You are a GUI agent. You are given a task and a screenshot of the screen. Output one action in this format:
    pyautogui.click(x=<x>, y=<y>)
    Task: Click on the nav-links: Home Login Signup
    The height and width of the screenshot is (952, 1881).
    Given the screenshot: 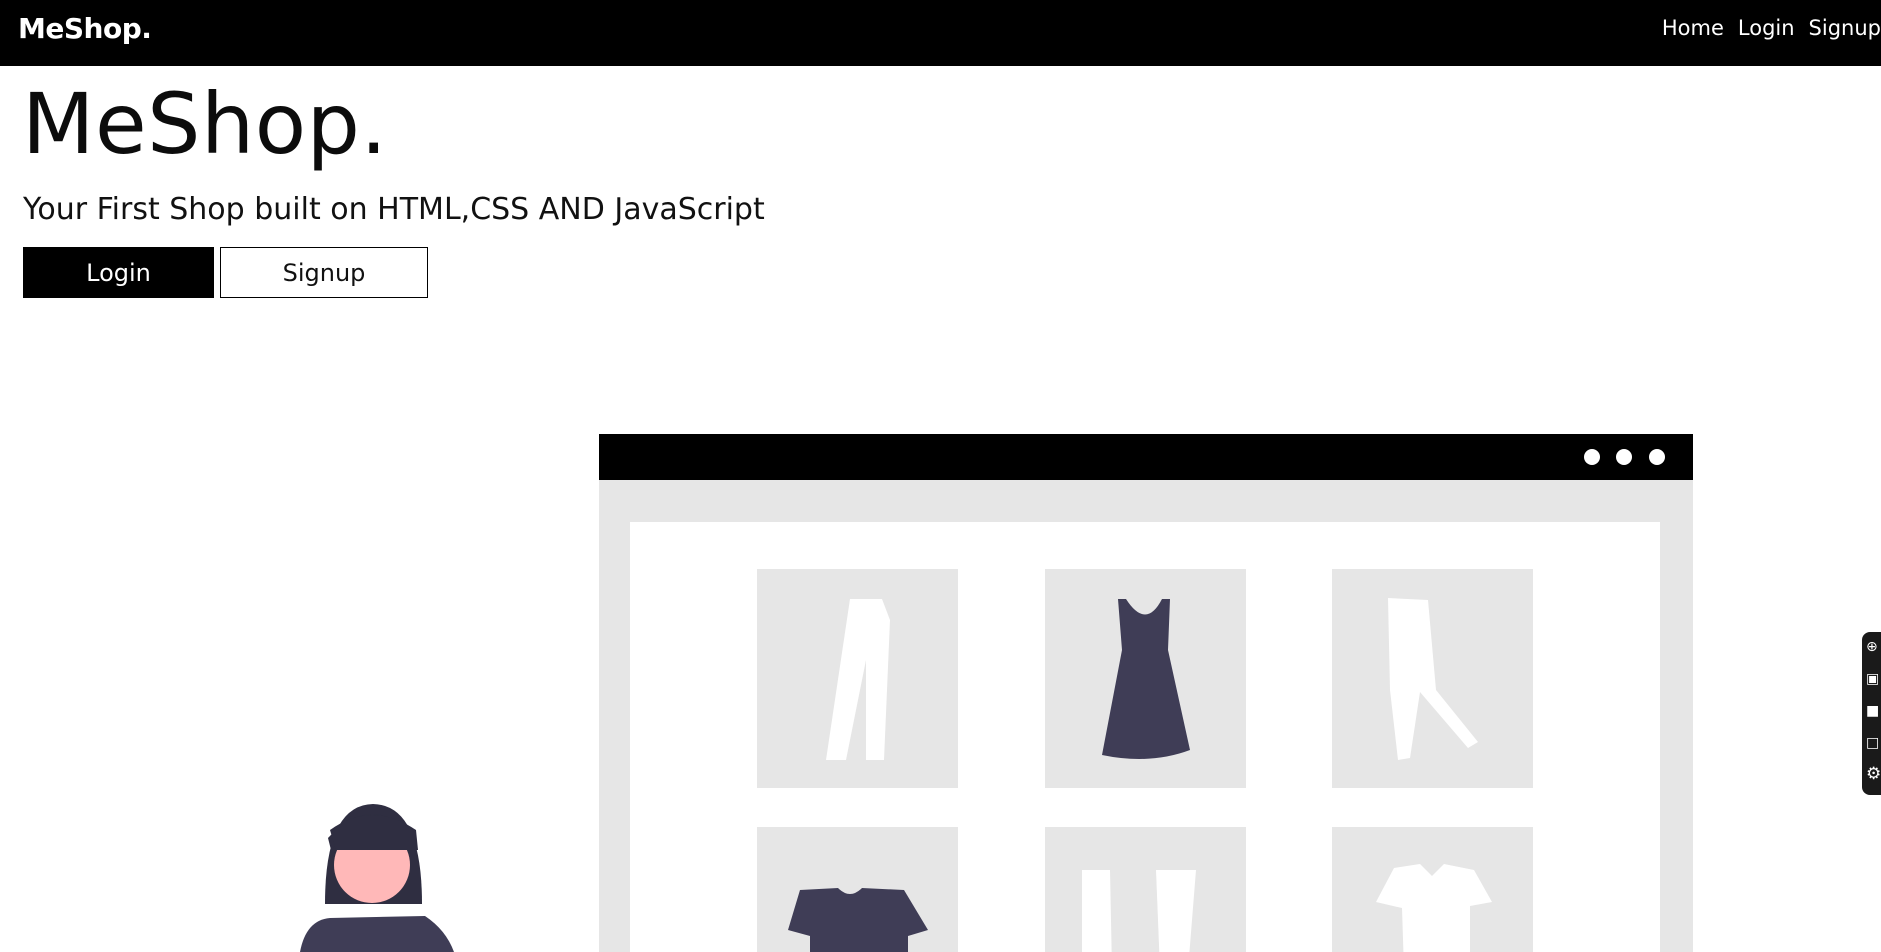 What is the action you would take?
    pyautogui.click(x=1764, y=28)
    